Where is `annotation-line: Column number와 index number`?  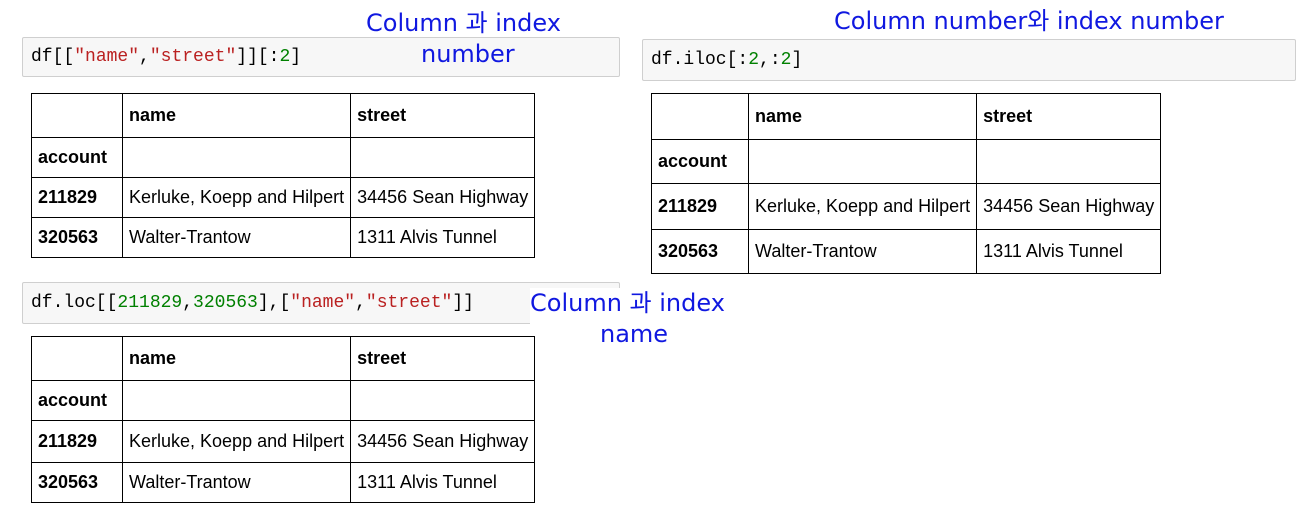
annotation-line: Column number와 index number is located at coordinates (1029, 21).